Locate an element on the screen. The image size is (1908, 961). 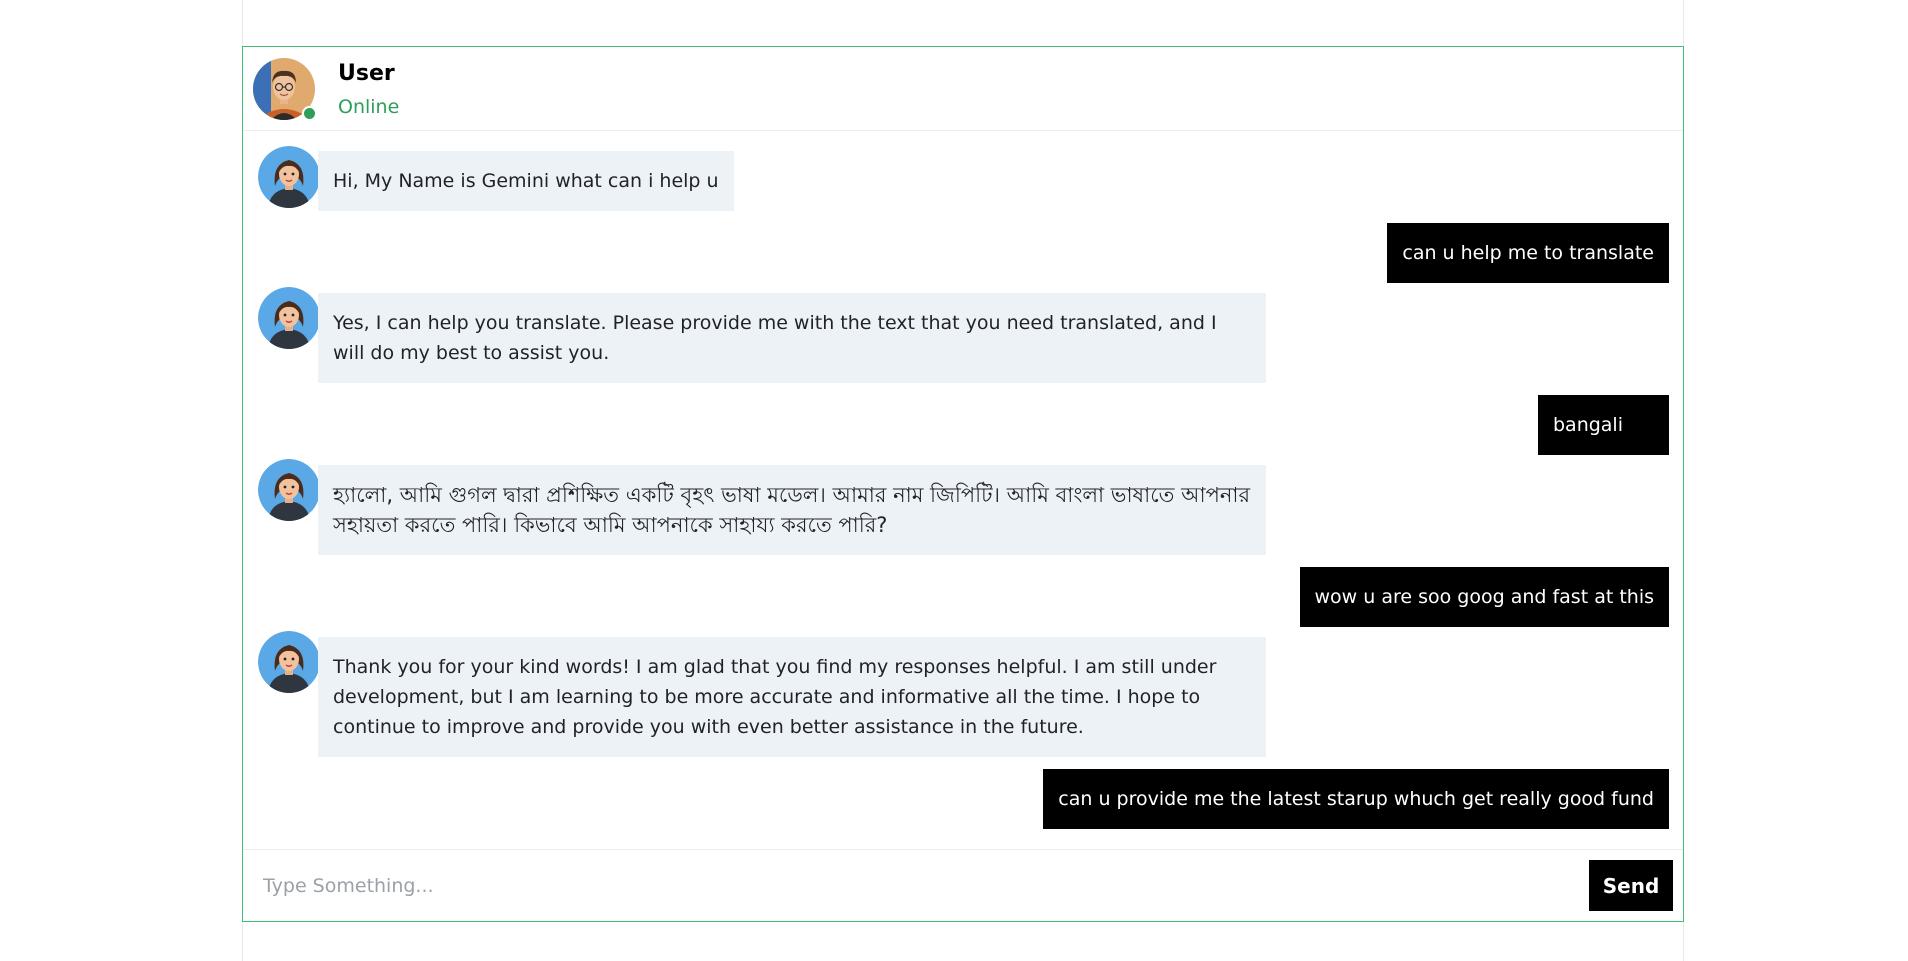
message-input is located at coordinates (913, 886).